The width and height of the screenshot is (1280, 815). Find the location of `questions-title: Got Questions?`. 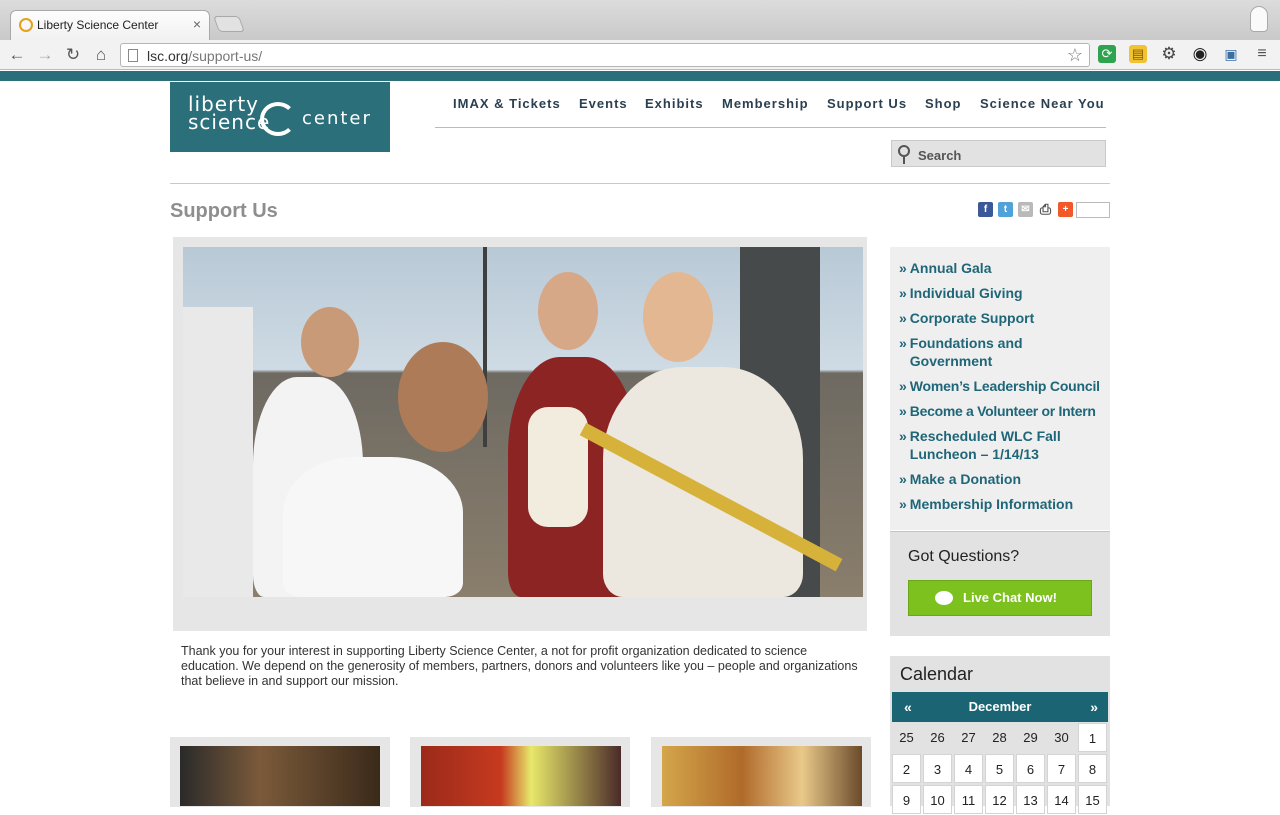

questions-title: Got Questions? is located at coordinates (964, 556).